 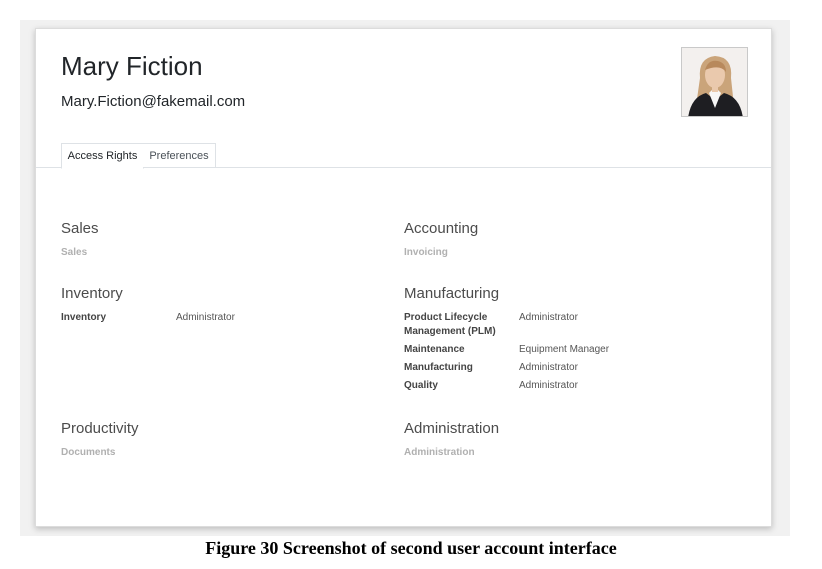 What do you see at coordinates (100, 428) in the screenshot?
I see `group-title: Productivity` at bounding box center [100, 428].